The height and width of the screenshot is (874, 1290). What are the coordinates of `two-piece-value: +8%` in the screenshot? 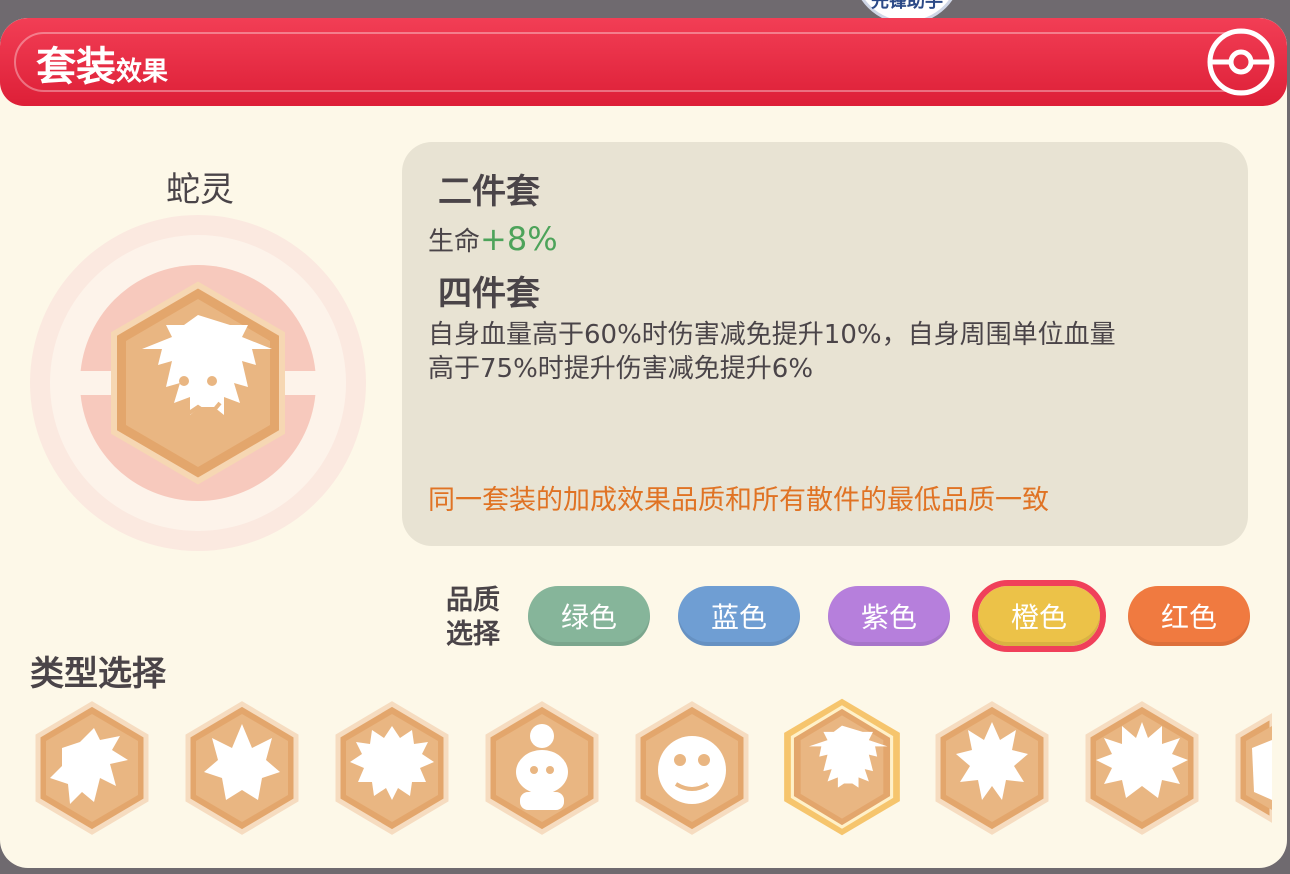 It's located at (519, 239).